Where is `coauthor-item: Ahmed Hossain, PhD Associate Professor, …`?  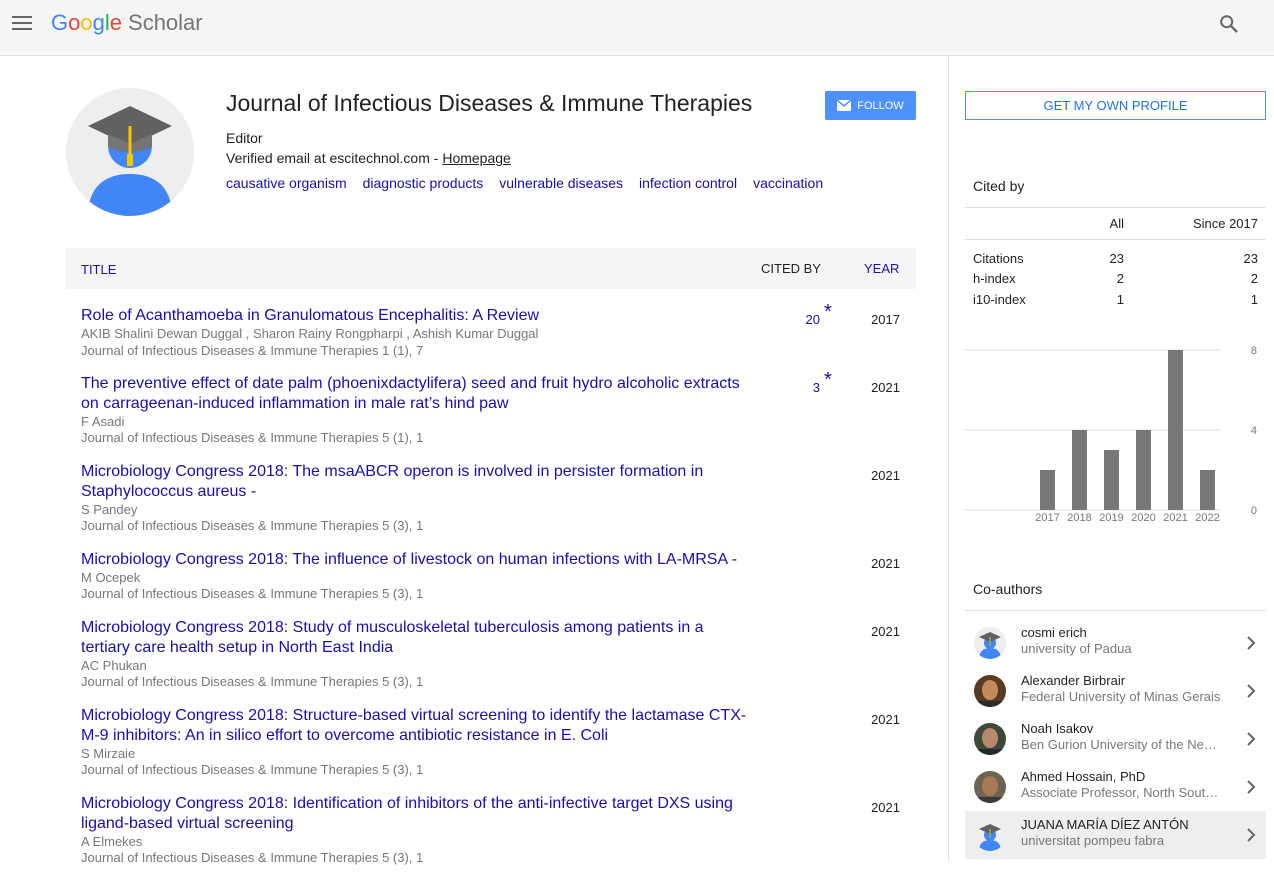
coauthor-item: Ahmed Hossain, PhD Associate Professor, … is located at coordinates (1115, 787).